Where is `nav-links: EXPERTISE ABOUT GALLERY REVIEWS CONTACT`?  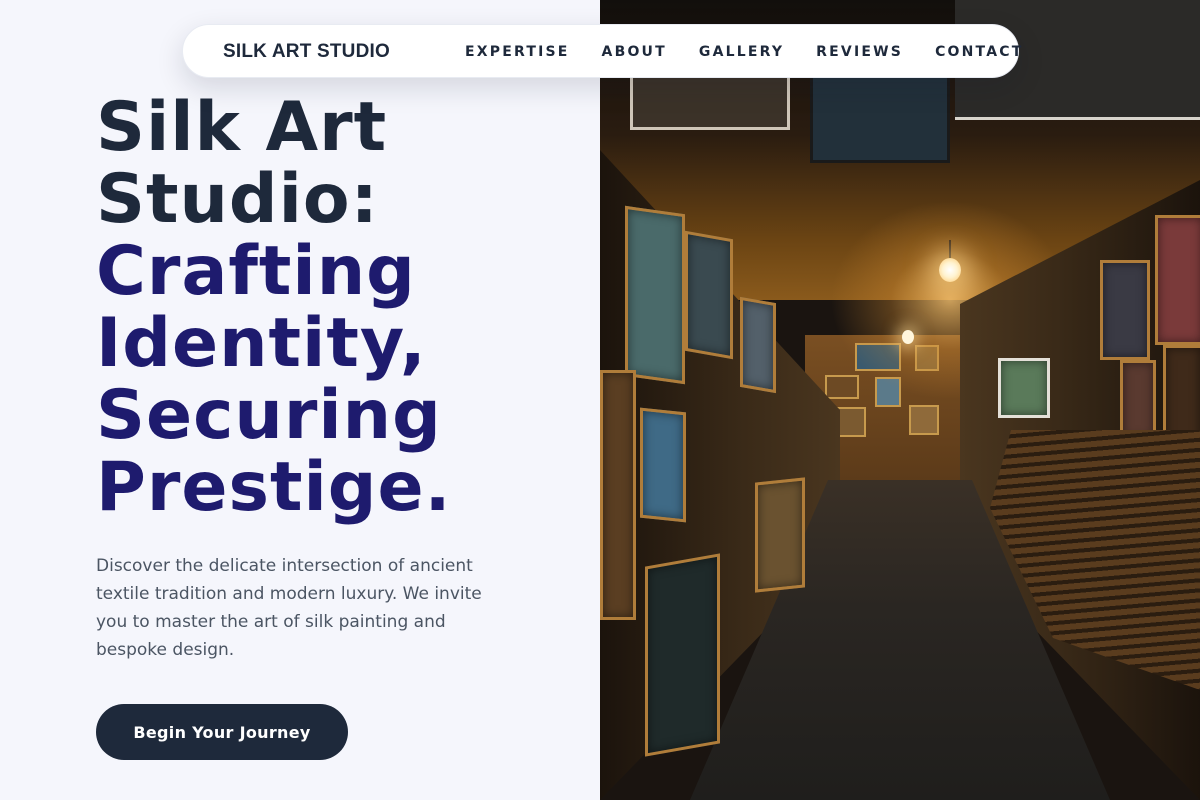 nav-links: EXPERTISE ABOUT GALLERY REVIEWS CONTACT is located at coordinates (744, 52).